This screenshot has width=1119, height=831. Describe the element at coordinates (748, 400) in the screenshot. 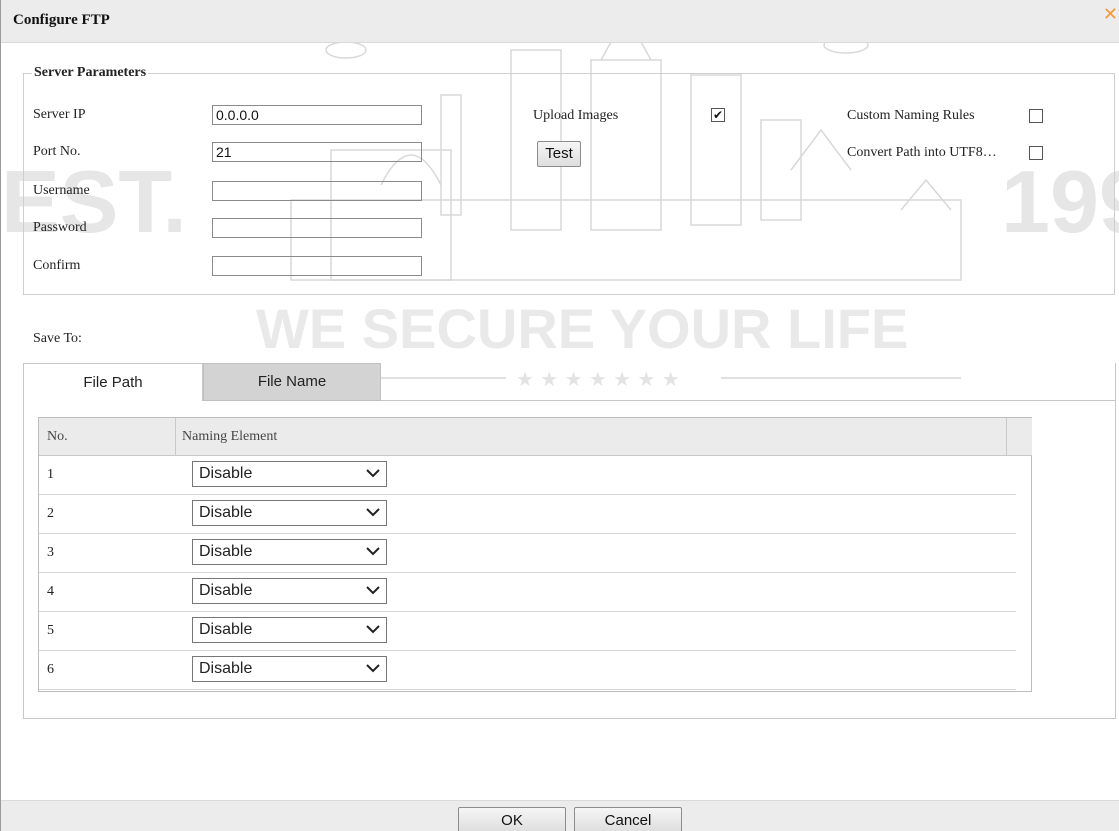

I see `tab-strip-divider` at that location.